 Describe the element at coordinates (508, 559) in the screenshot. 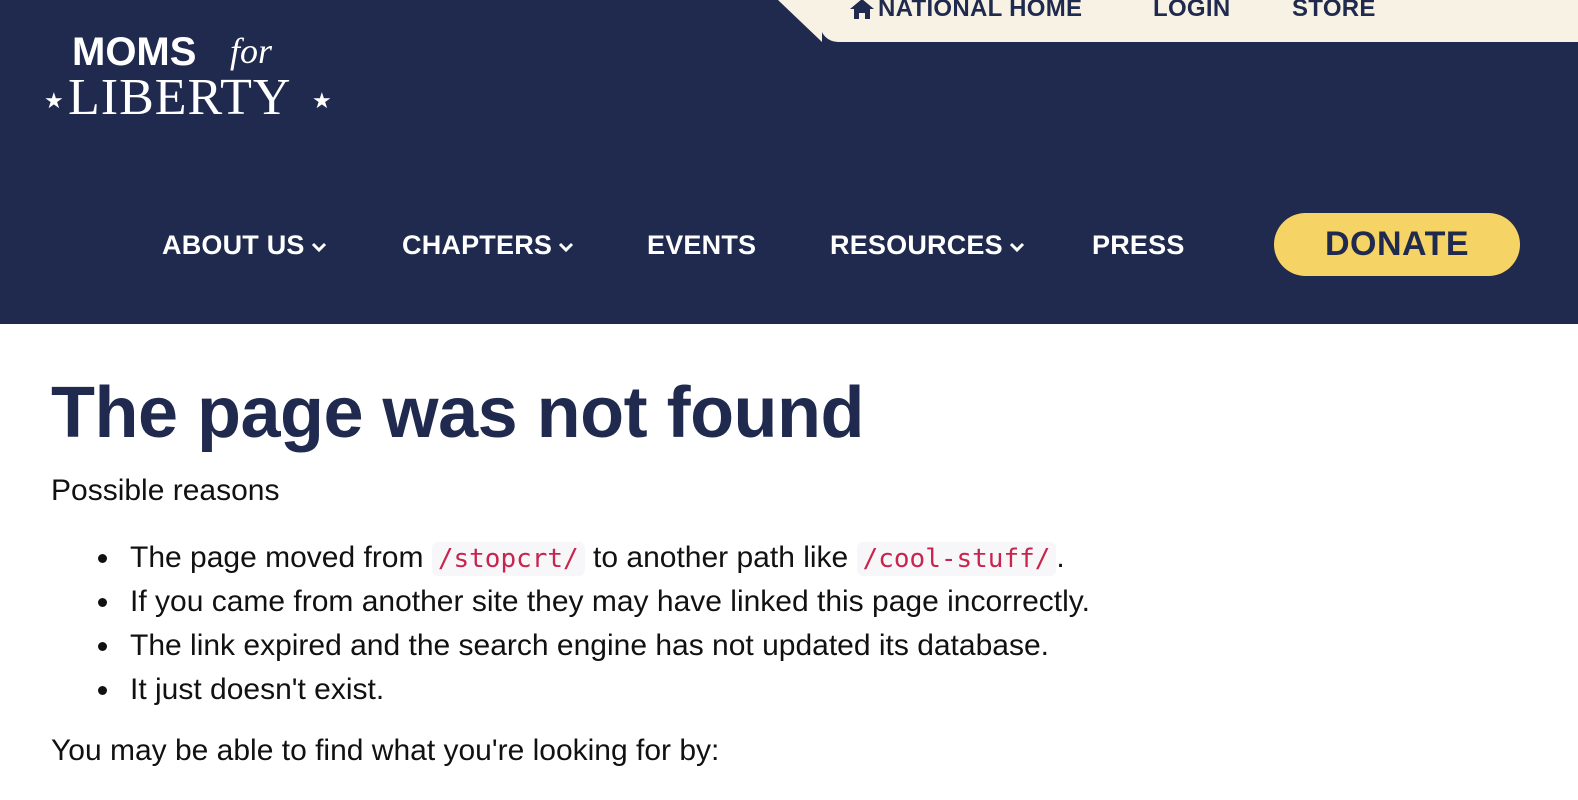

I see `code-snippet: /stopcrt/` at that location.